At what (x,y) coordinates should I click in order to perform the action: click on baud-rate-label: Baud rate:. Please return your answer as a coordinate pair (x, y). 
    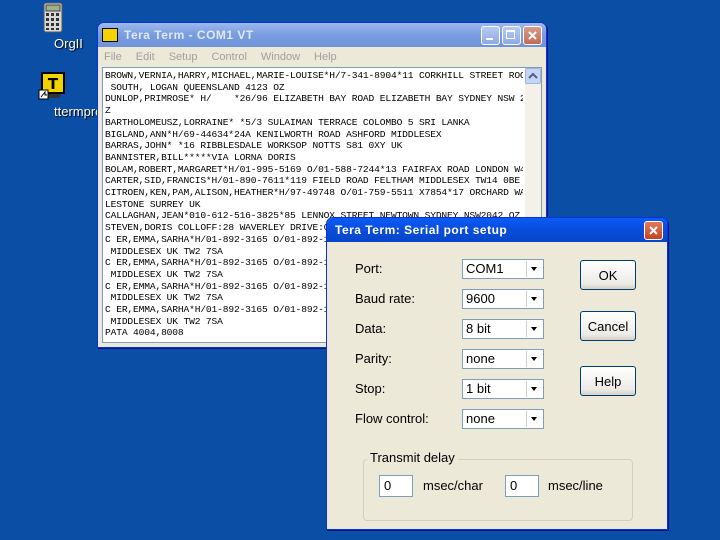
    Looking at the image, I should click on (385, 298).